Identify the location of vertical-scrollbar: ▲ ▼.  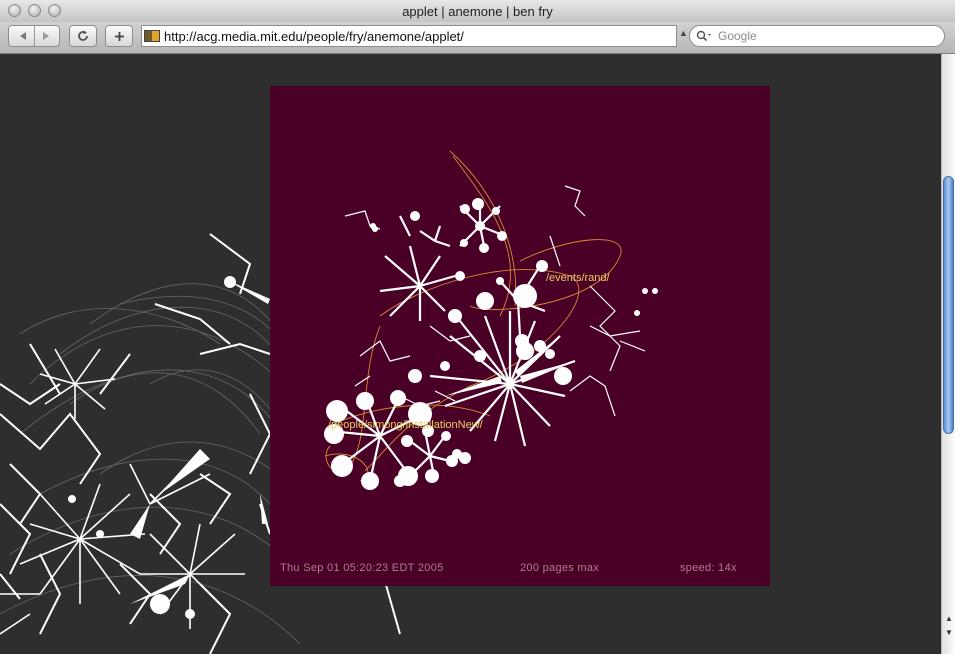
(948, 354).